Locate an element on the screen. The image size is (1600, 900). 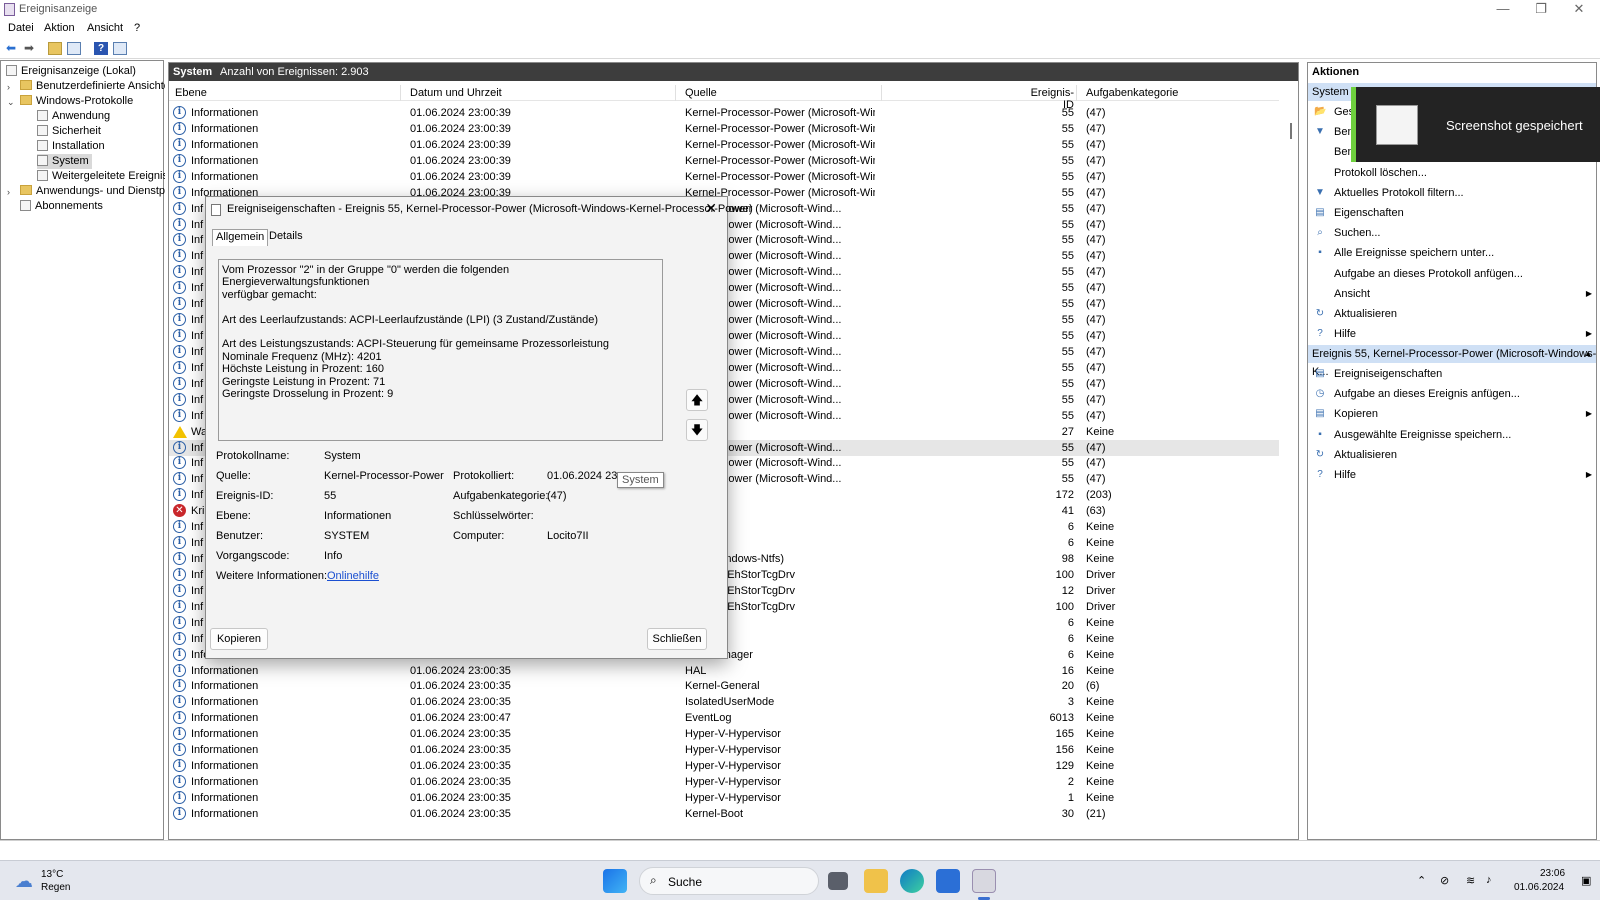
open-folder-icon is located at coordinates (55, 48).